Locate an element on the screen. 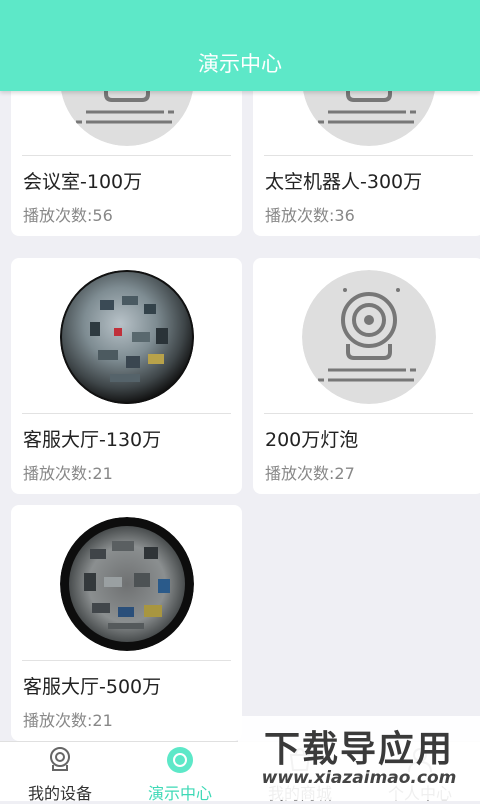 The width and height of the screenshot is (480, 804). device-name: 会议室-100万 is located at coordinates (83, 182).